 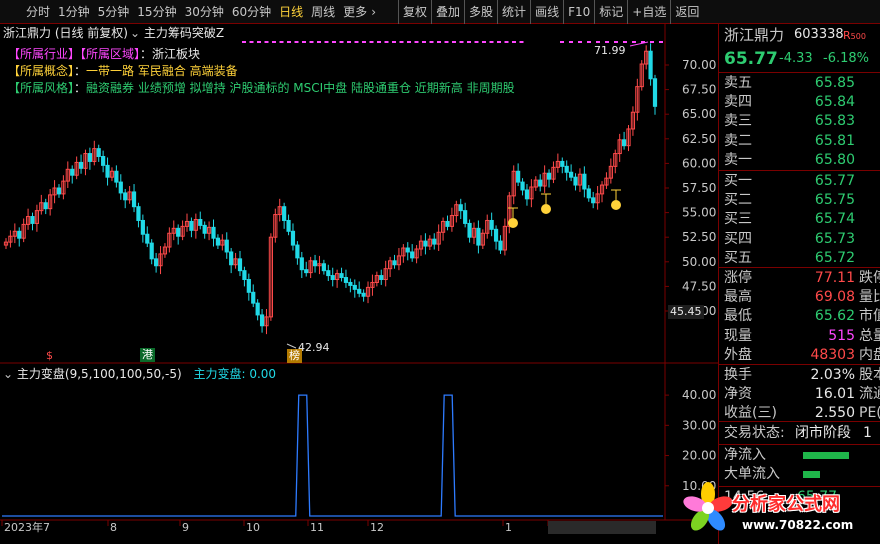 What do you see at coordinates (291, 12) in the screenshot?
I see `period-tab-6: 日线` at bounding box center [291, 12].